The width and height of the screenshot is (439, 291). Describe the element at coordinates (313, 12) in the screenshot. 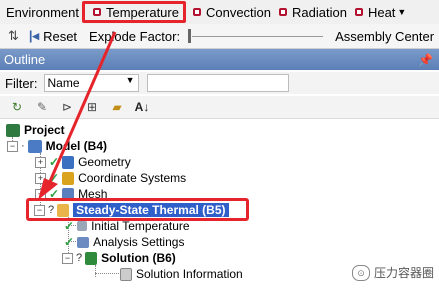

I see `radiation-button: Radiation` at that location.